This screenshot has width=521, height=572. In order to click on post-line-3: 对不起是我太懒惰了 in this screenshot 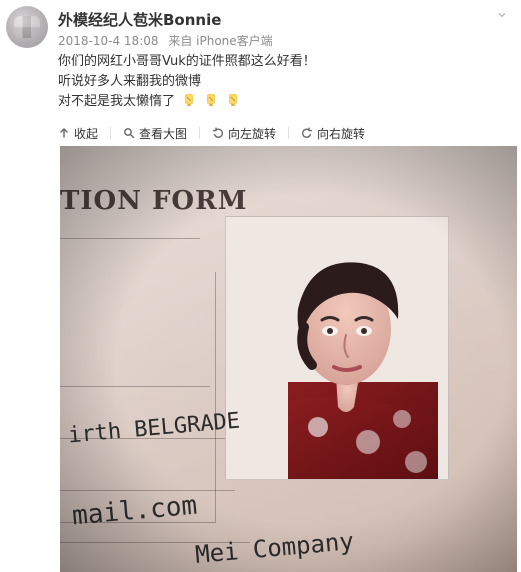, I will do `click(283, 102)`.